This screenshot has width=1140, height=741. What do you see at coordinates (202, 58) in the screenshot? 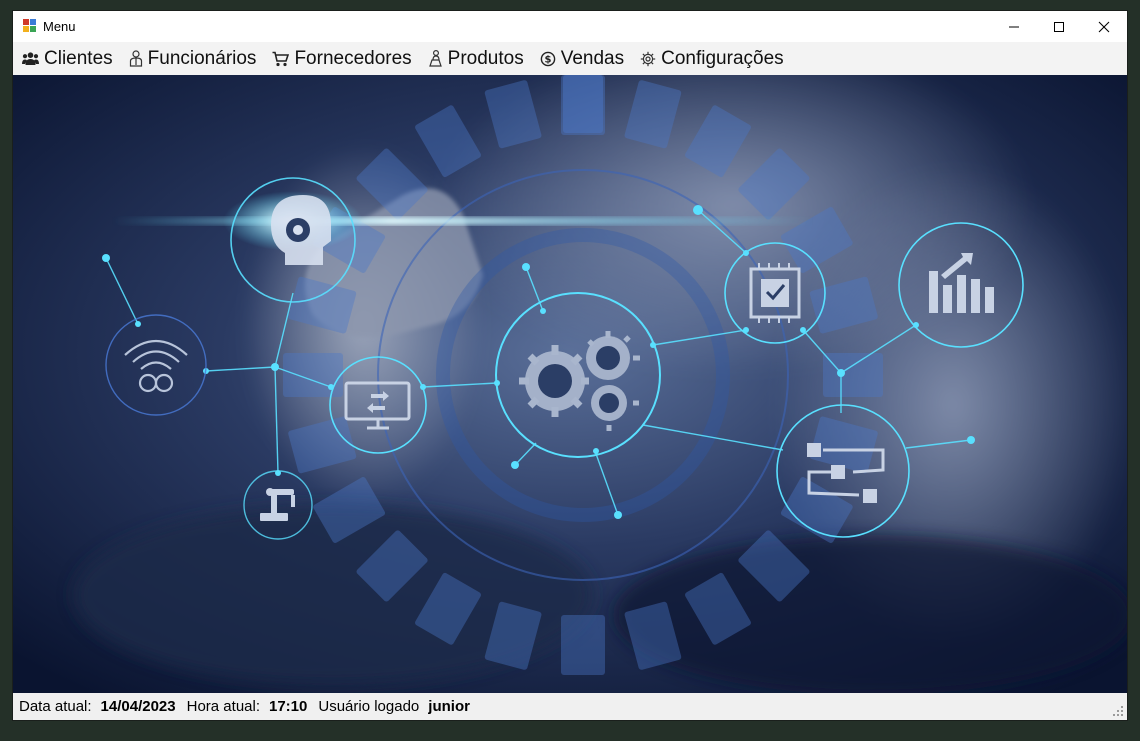
I see `menu-funcionarios-label: Funcionários` at bounding box center [202, 58].